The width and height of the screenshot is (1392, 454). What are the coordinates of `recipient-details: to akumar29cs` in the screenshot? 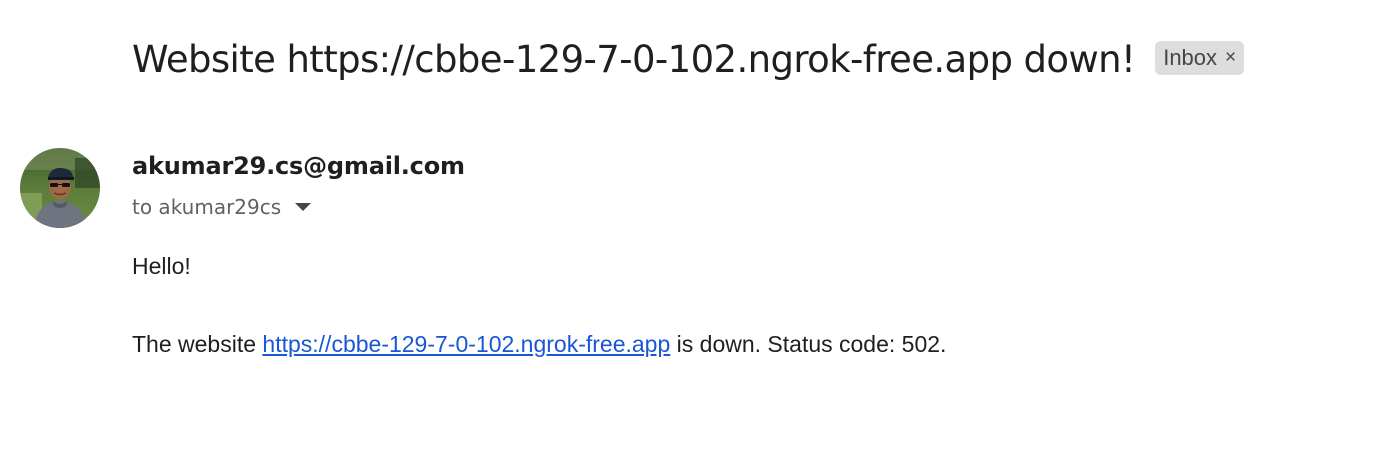 It's located at (222, 207).